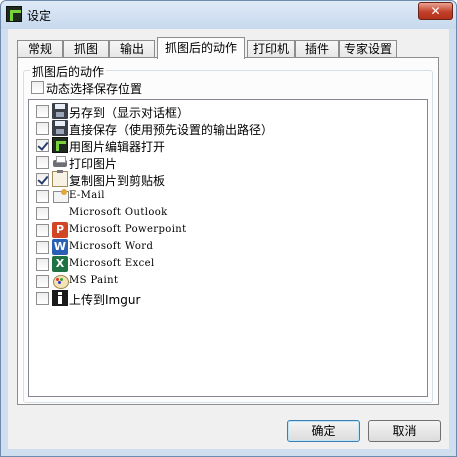 The height and width of the screenshot is (457, 457). I want to click on list-item-outlook: Microsoft Outlook, so click(228, 213).